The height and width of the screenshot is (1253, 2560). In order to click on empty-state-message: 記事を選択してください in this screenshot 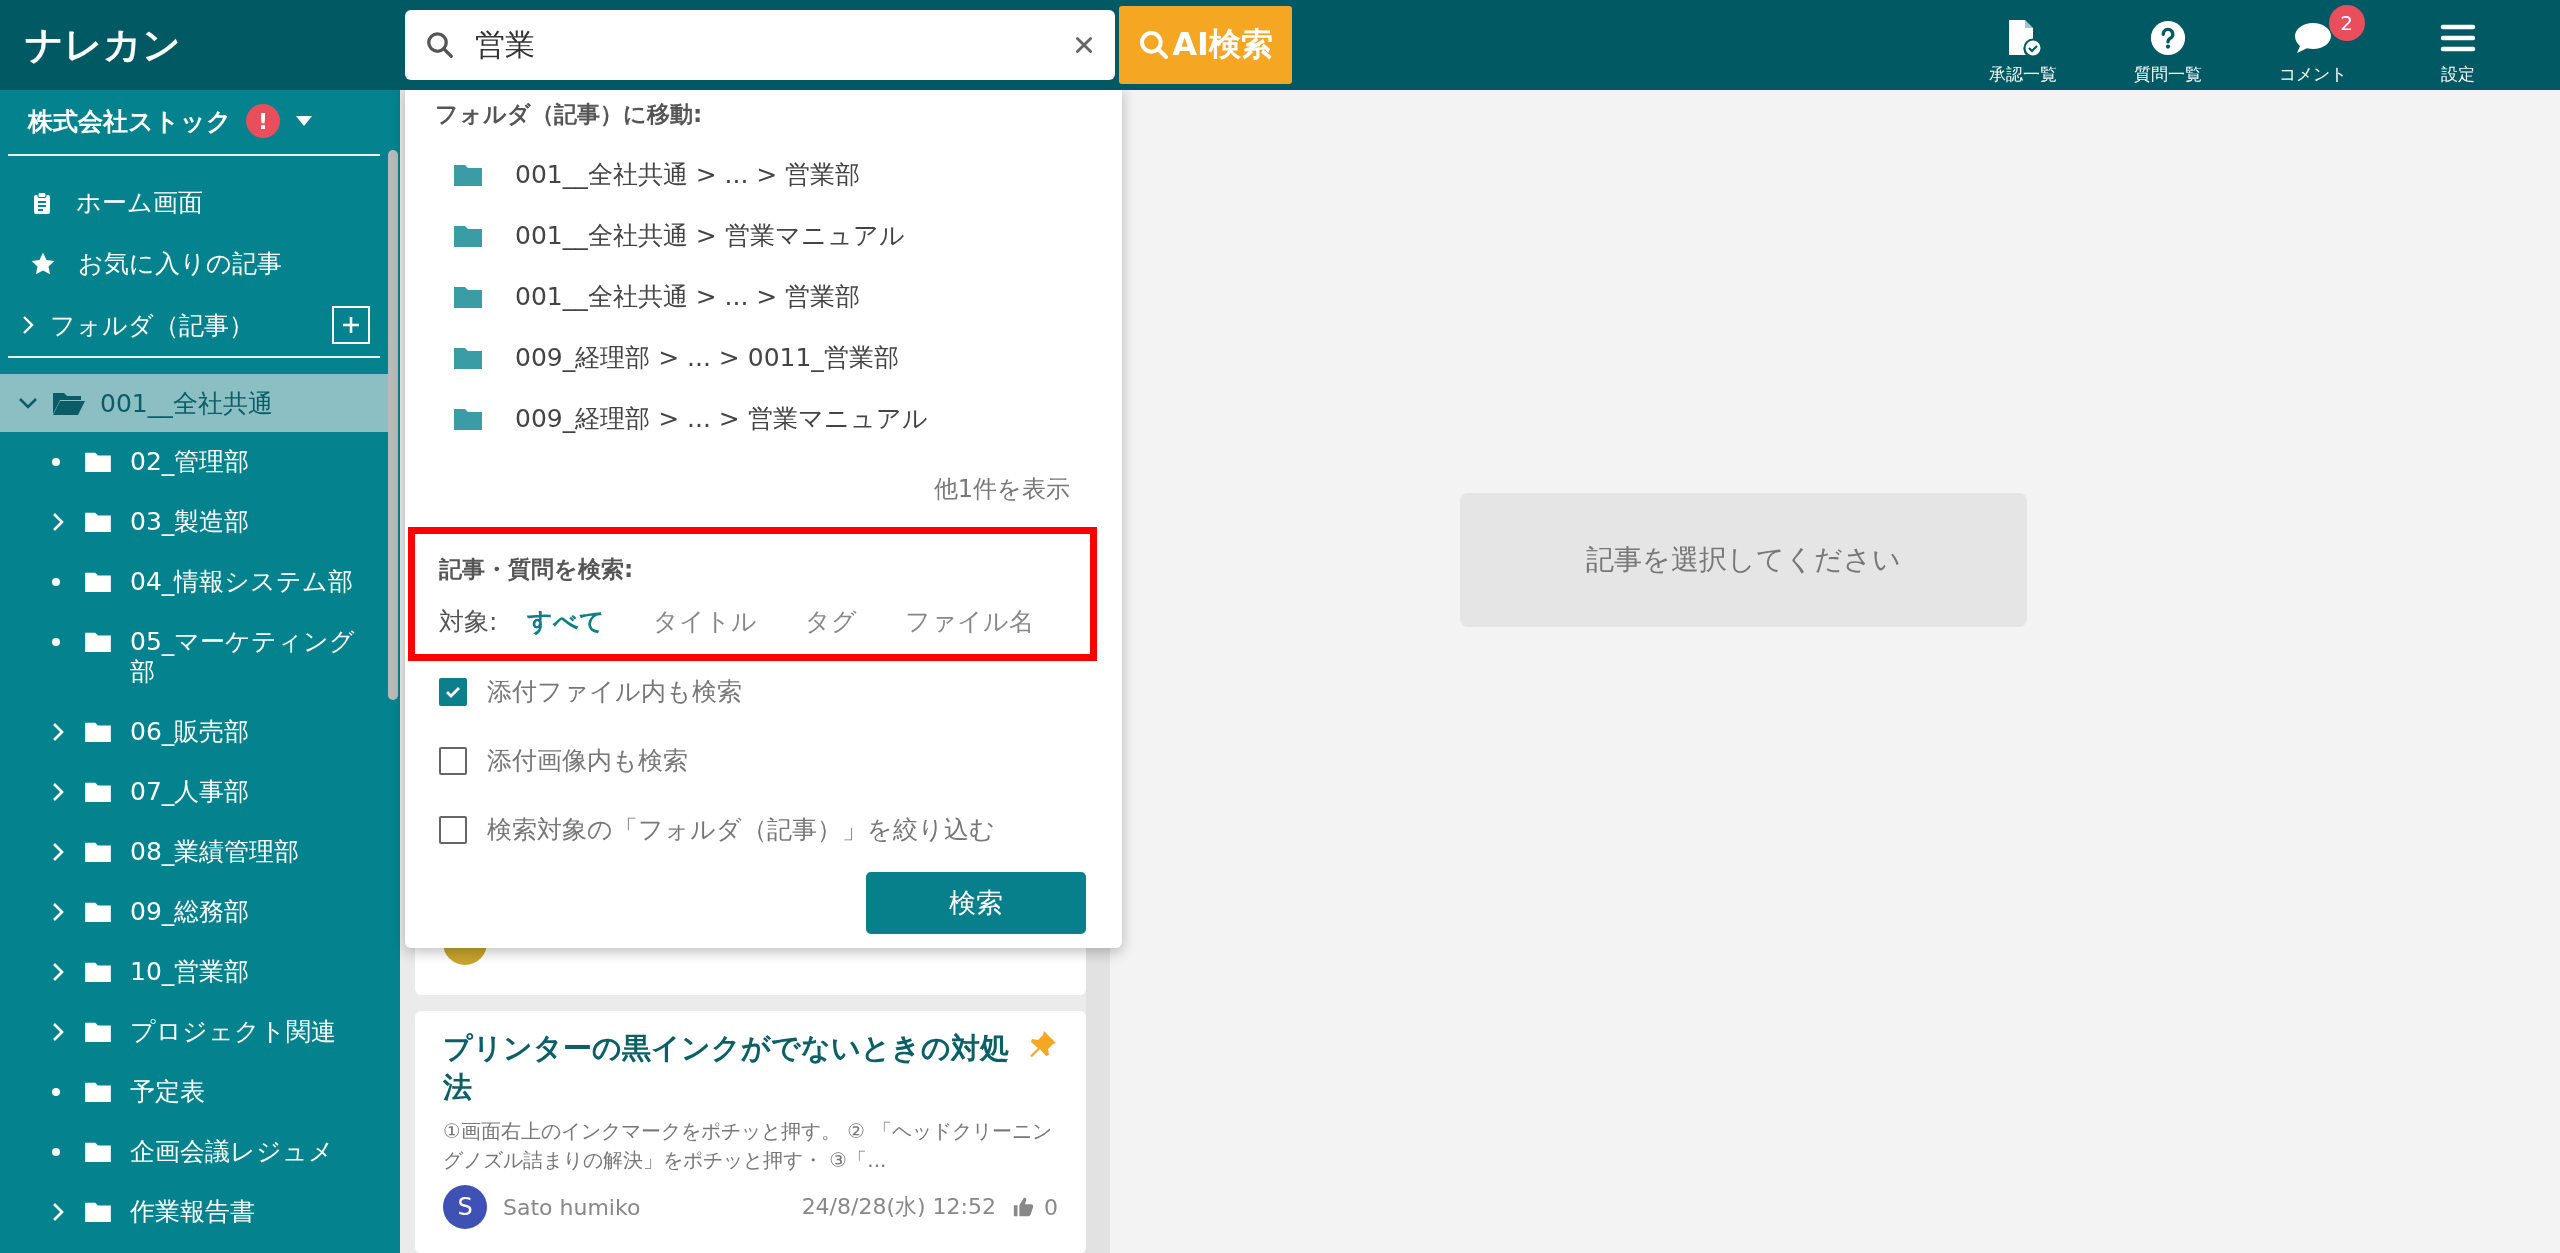, I will do `click(1743, 560)`.